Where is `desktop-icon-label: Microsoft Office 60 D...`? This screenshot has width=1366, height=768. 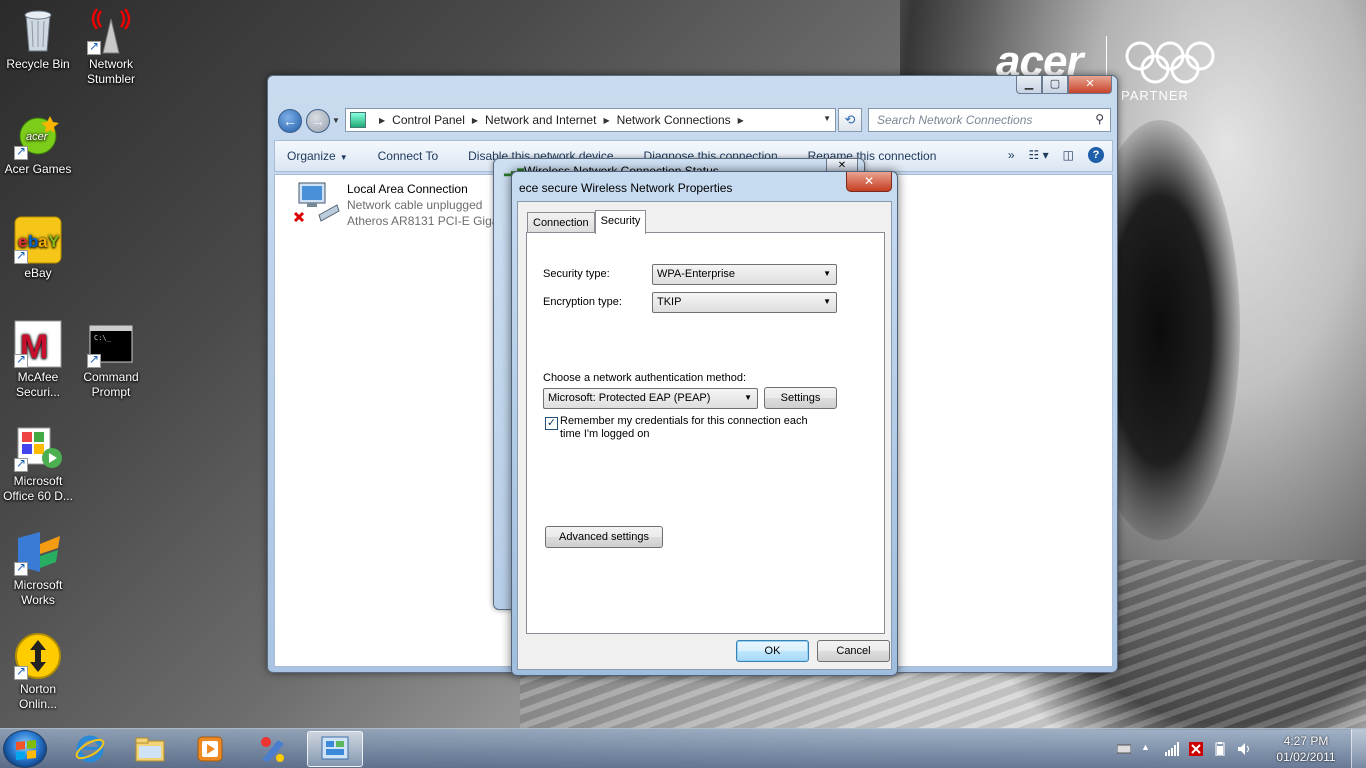 desktop-icon-label: Microsoft Office 60 D... is located at coordinates (38, 488).